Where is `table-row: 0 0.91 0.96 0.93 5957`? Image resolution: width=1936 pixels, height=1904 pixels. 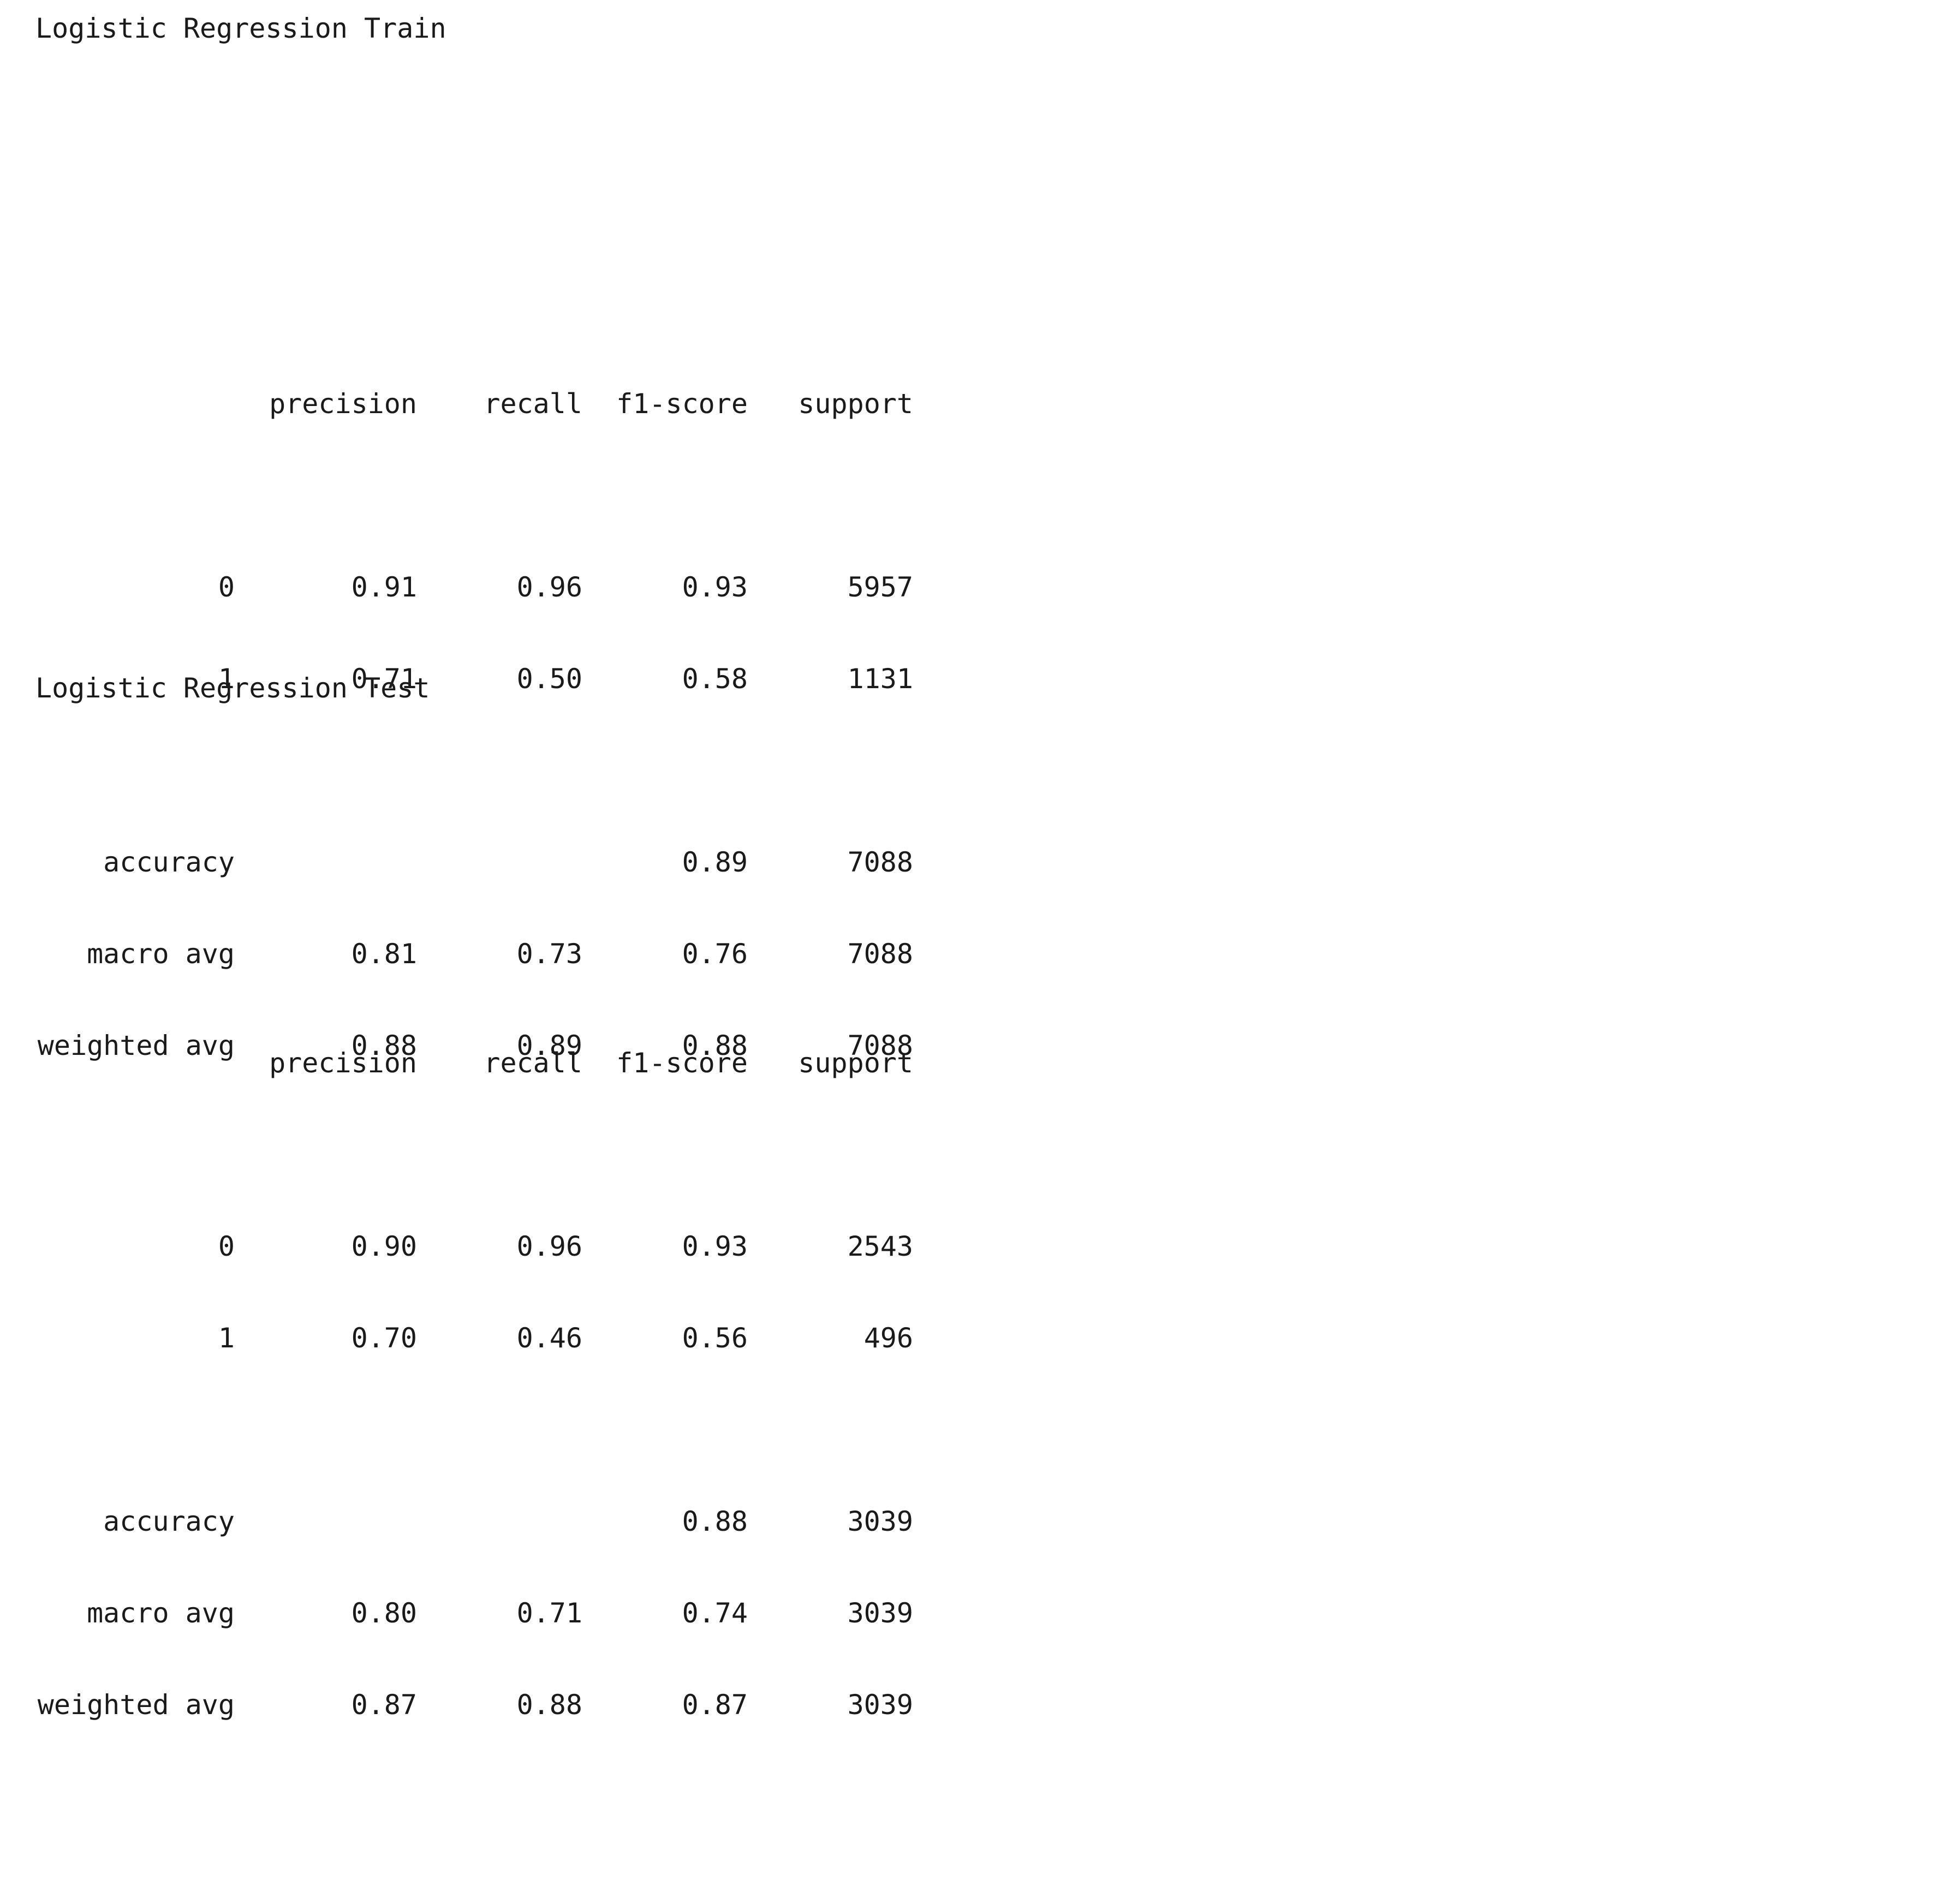
table-row: 0 0.91 0.96 0.93 5957 is located at coordinates (499, 587).